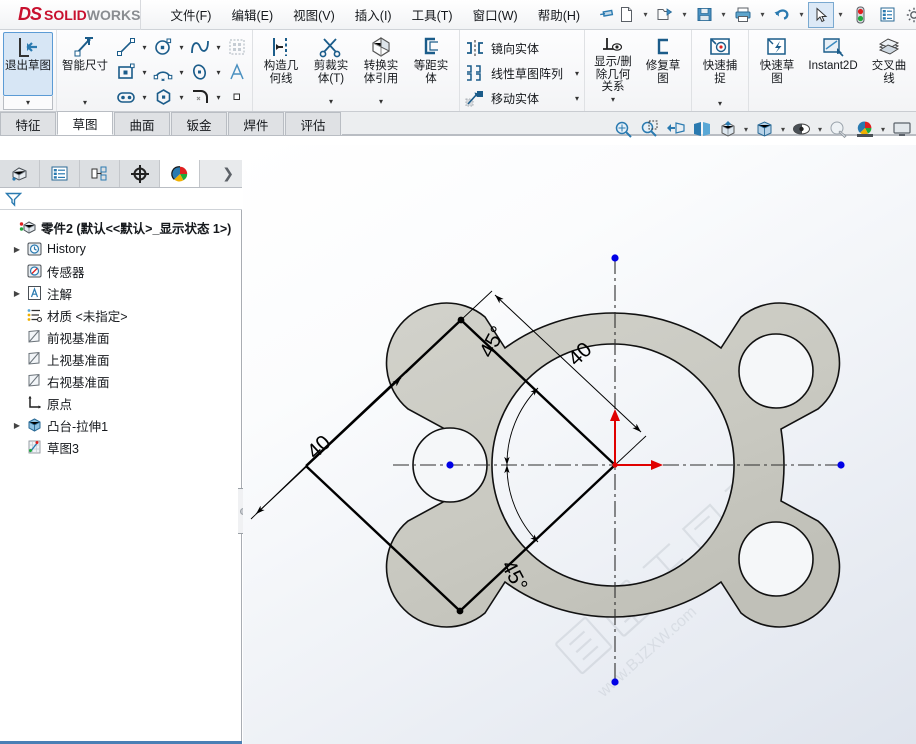 The image size is (916, 744). Describe the element at coordinates (218, 97) in the screenshot. I see `fillet-caret: ▾` at that location.